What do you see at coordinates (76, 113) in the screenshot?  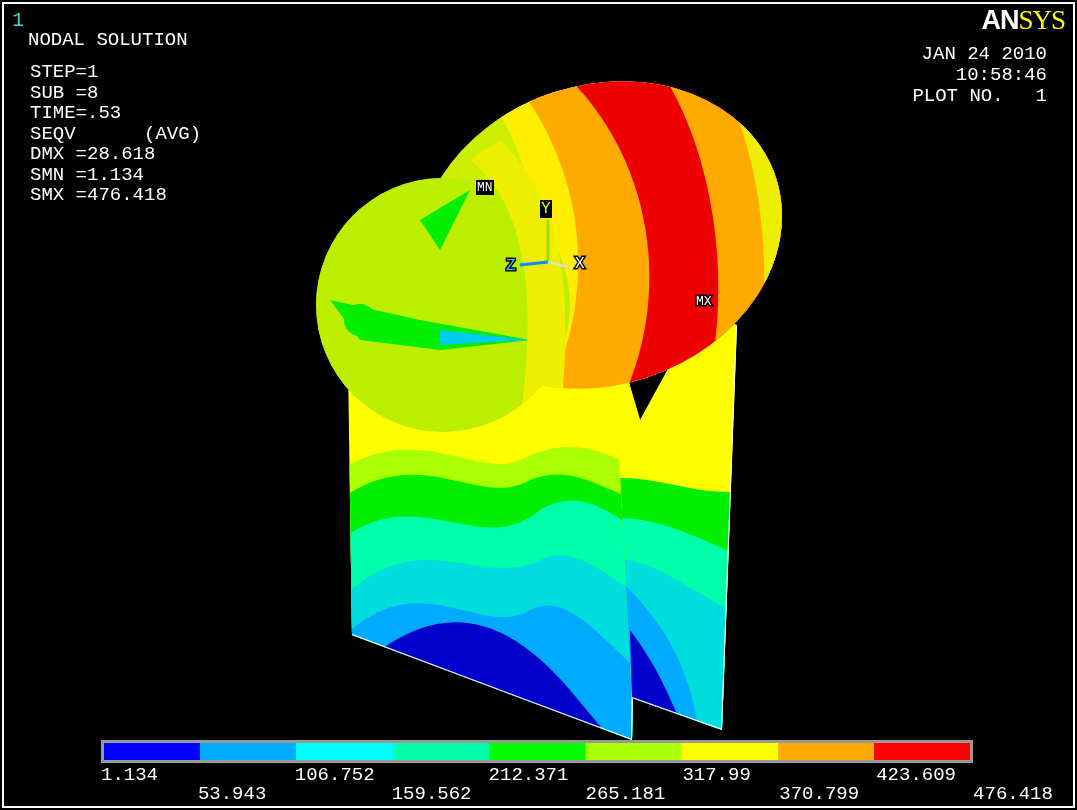 I see `result-info-line: TIME=.53` at bounding box center [76, 113].